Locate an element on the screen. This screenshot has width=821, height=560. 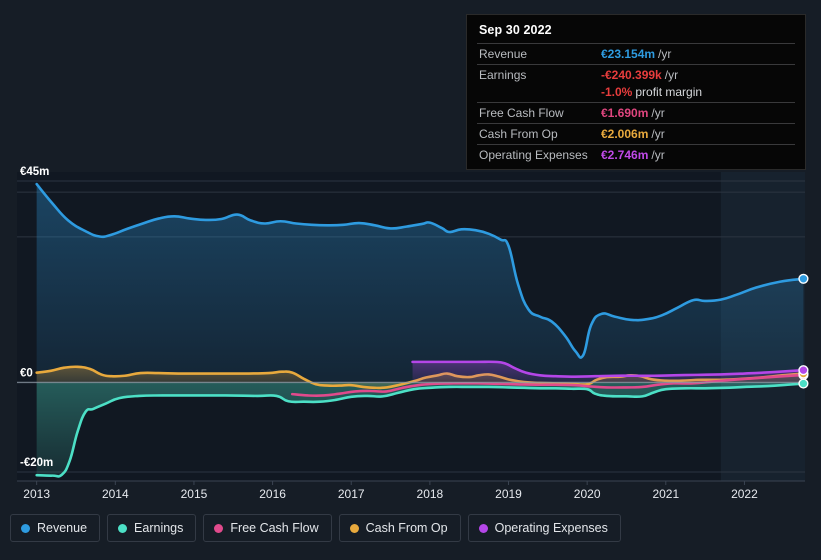
tooltip-row-value-wrap: -1.0% profit margin is located at coordinates (651, 92).